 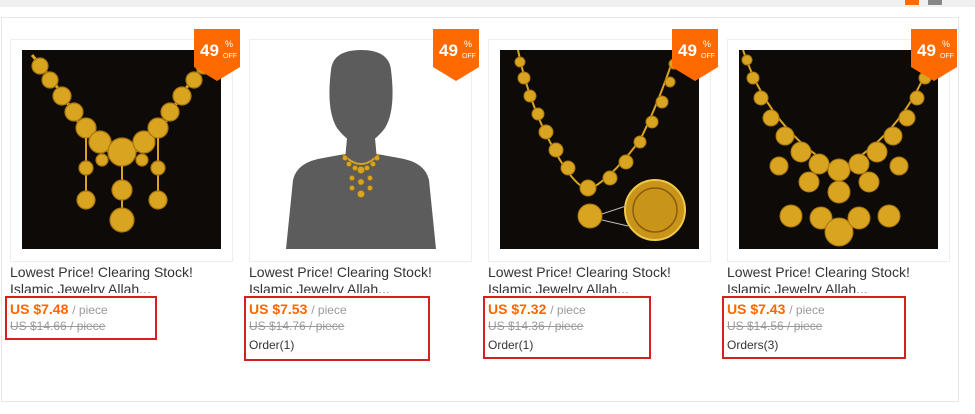 I want to click on view-toggle-active, so click(x=912, y=2).